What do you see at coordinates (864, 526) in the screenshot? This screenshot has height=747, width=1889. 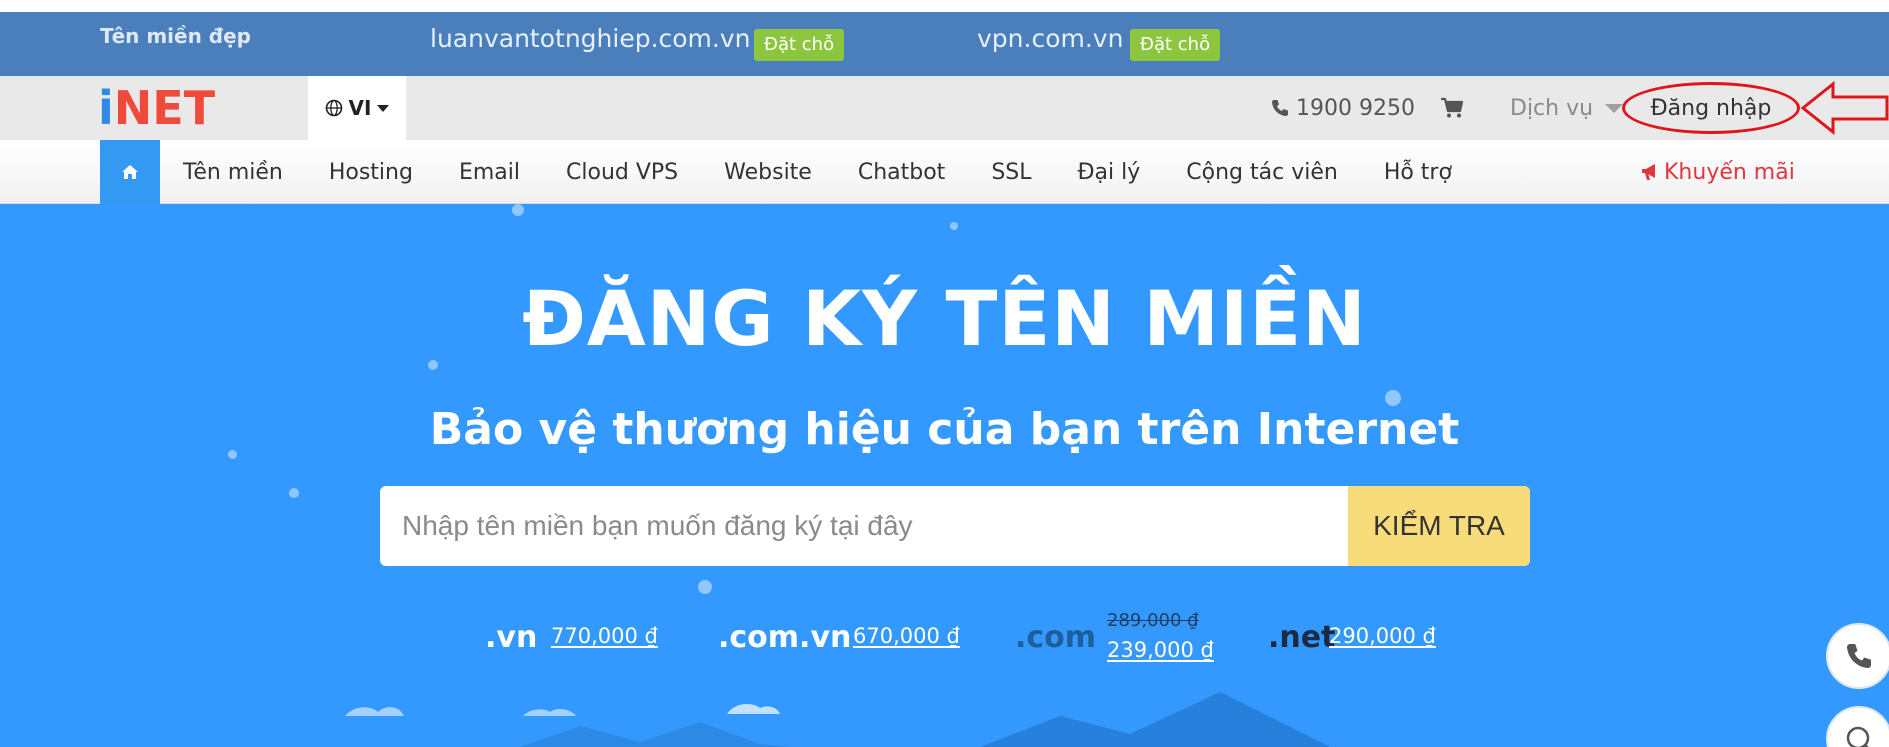 I see `domain-search-input` at bounding box center [864, 526].